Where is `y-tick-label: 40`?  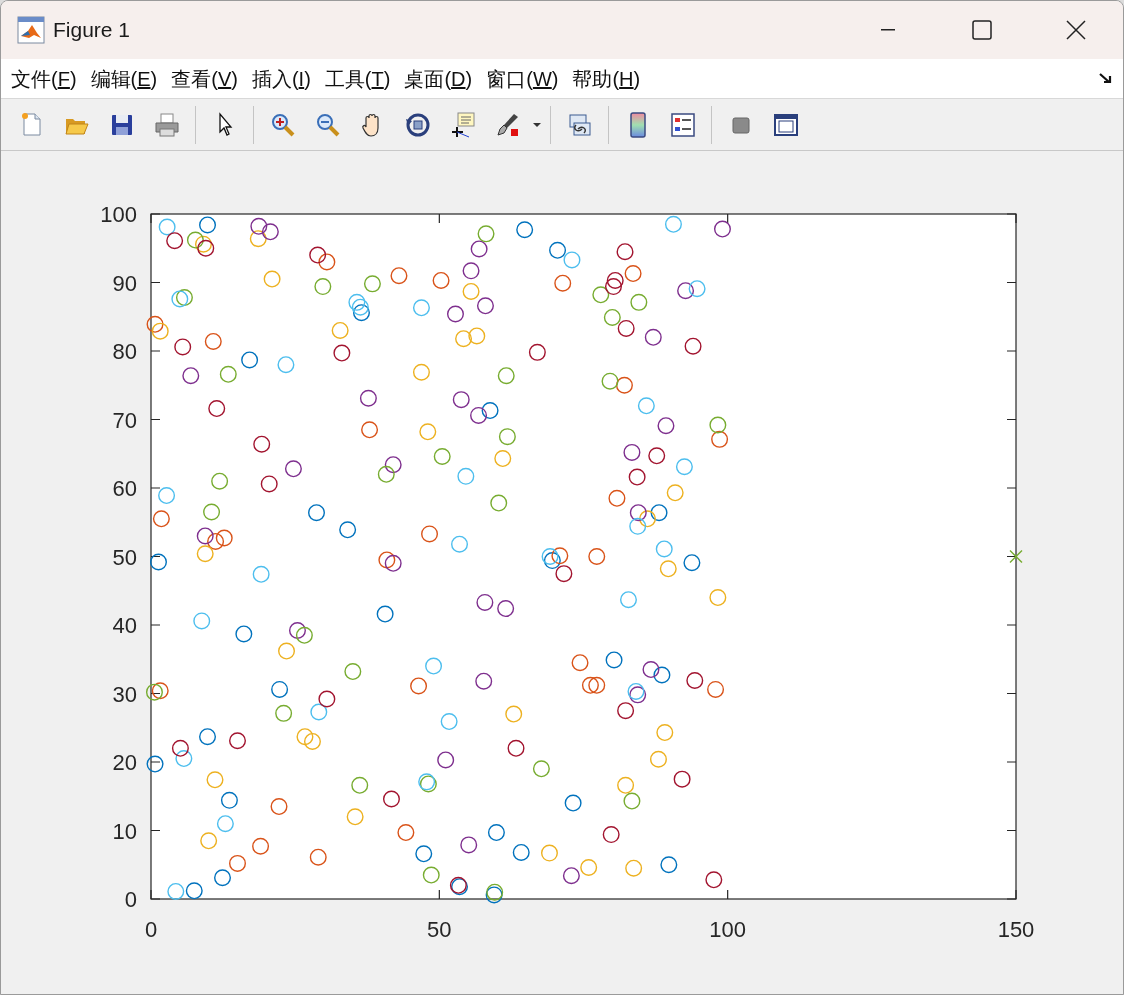 y-tick-label: 40 is located at coordinates (124, 625).